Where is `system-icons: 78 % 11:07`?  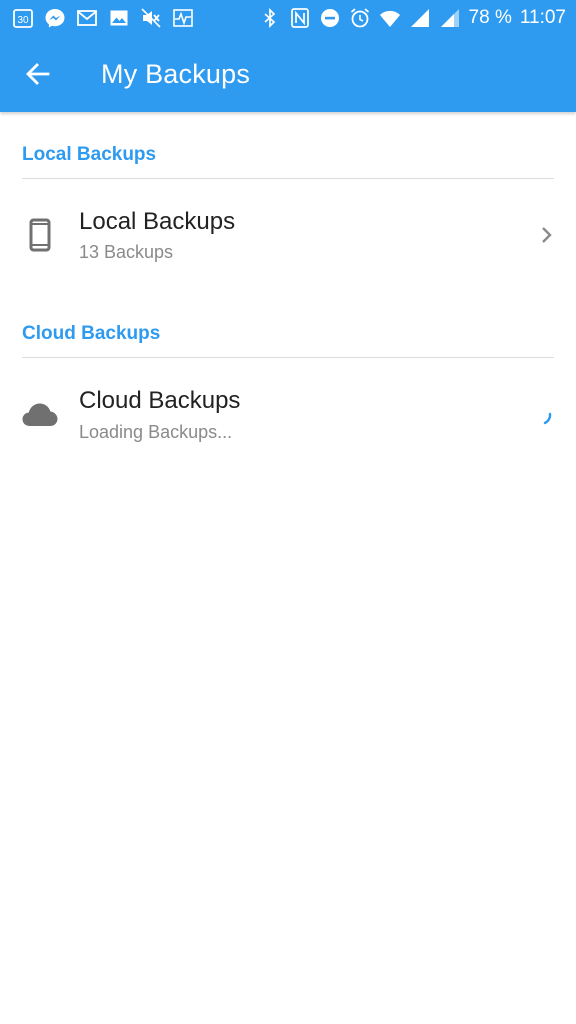 system-icons: 78 % 11:07 is located at coordinates (412, 18).